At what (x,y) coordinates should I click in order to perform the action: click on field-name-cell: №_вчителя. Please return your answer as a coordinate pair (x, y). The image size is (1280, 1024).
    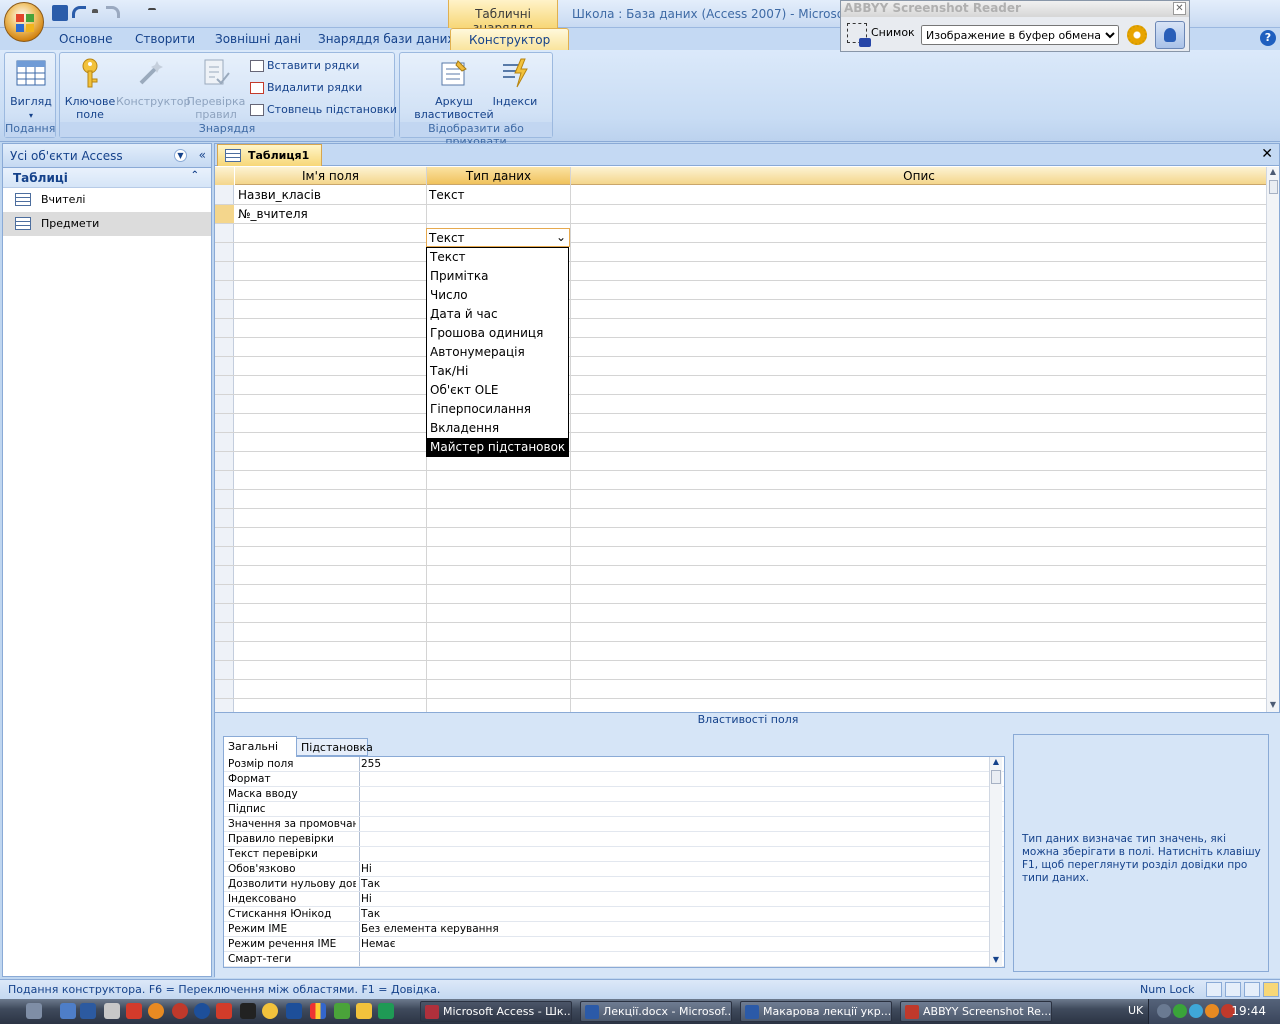
    Looking at the image, I should click on (273, 214).